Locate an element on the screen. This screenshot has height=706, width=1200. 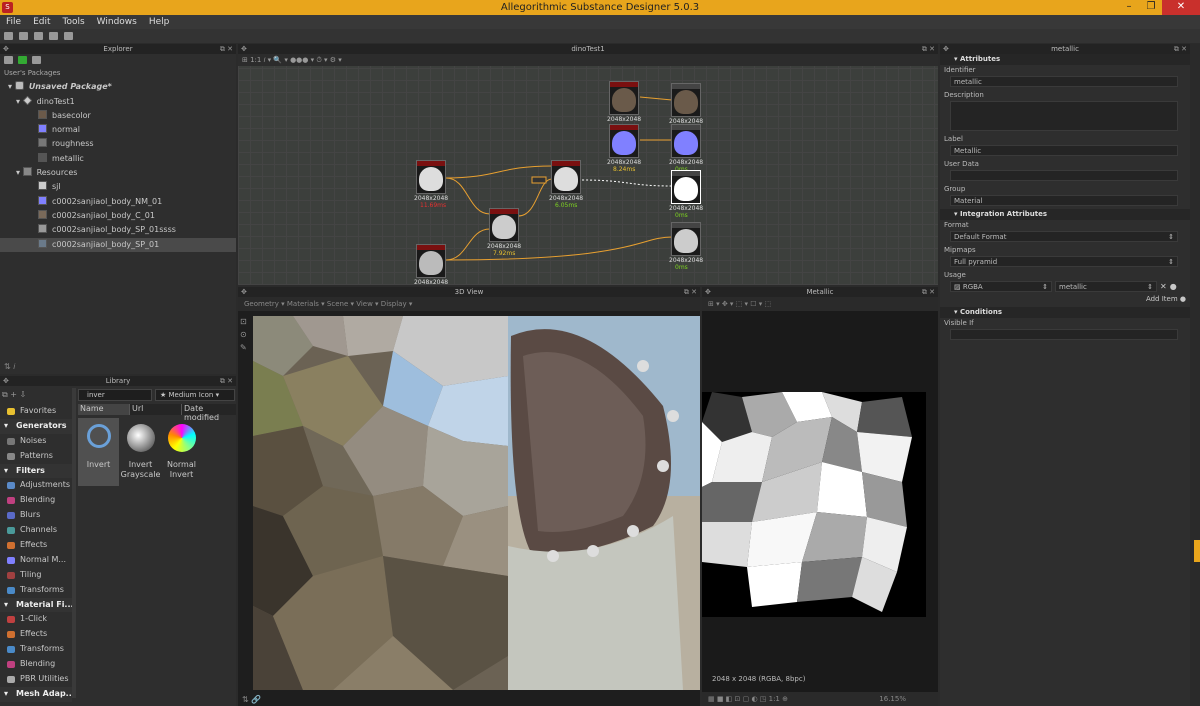
zoom-value: 16.15% is located at coordinates (892, 699).